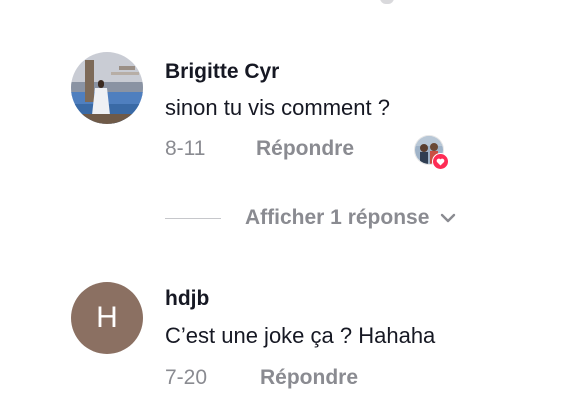 The height and width of the screenshot is (416, 584). Describe the element at coordinates (107, 88) in the screenshot. I see `avatar` at that location.